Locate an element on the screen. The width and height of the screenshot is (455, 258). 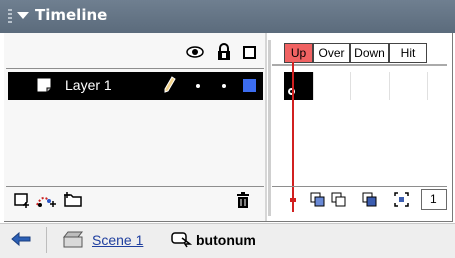
frame-label-hit: Hit is located at coordinates (408, 53).